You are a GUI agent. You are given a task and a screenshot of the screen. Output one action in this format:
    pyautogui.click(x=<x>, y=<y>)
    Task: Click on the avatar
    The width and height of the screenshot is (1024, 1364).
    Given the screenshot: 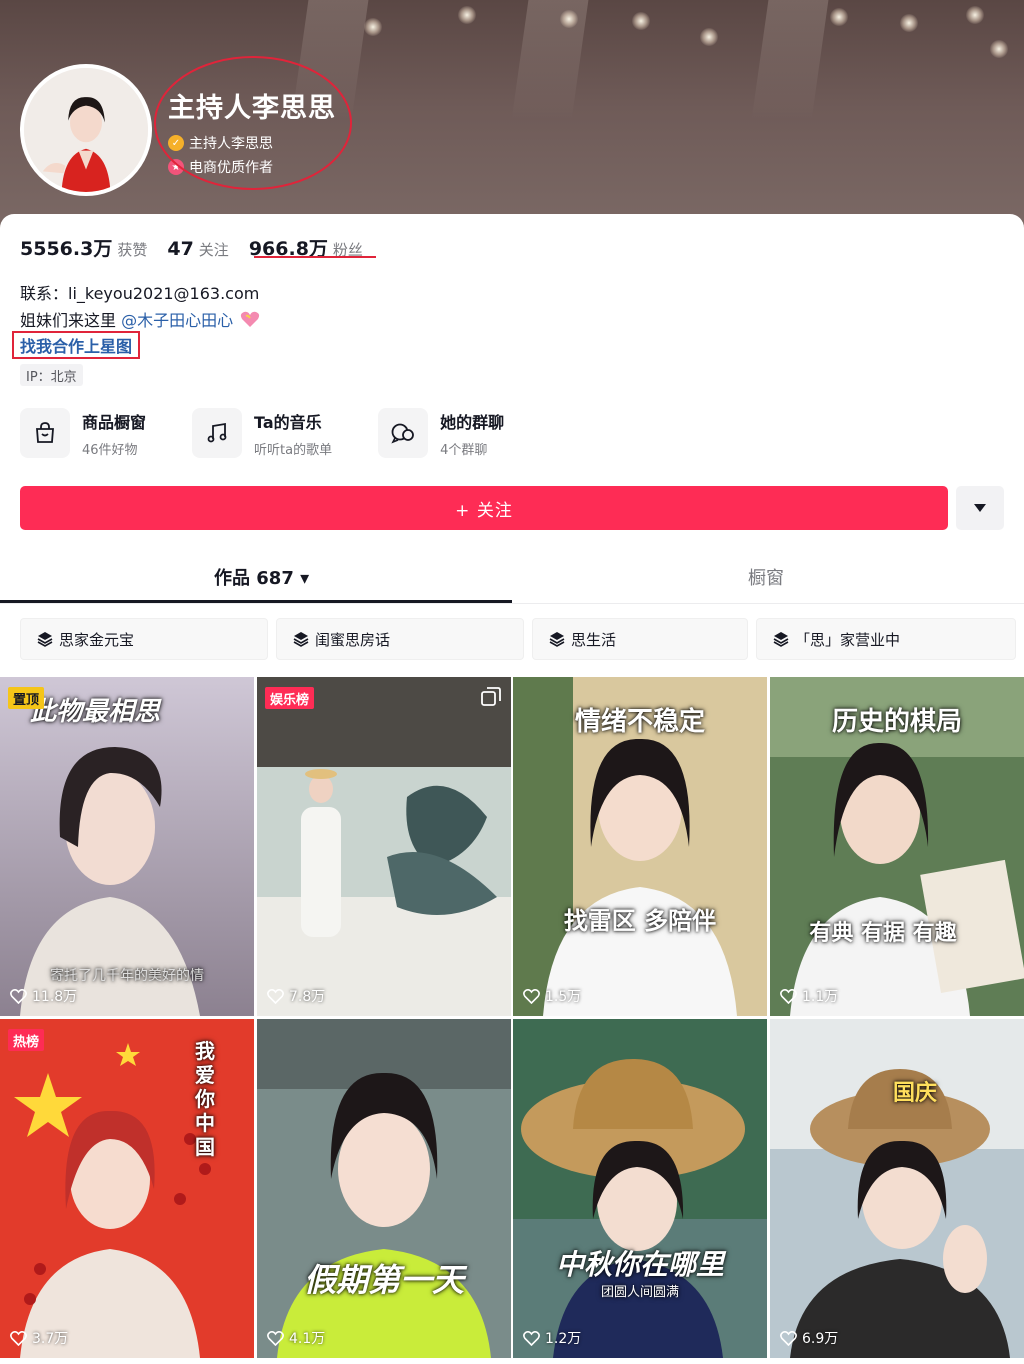 What is the action you would take?
    pyautogui.click(x=86, y=130)
    